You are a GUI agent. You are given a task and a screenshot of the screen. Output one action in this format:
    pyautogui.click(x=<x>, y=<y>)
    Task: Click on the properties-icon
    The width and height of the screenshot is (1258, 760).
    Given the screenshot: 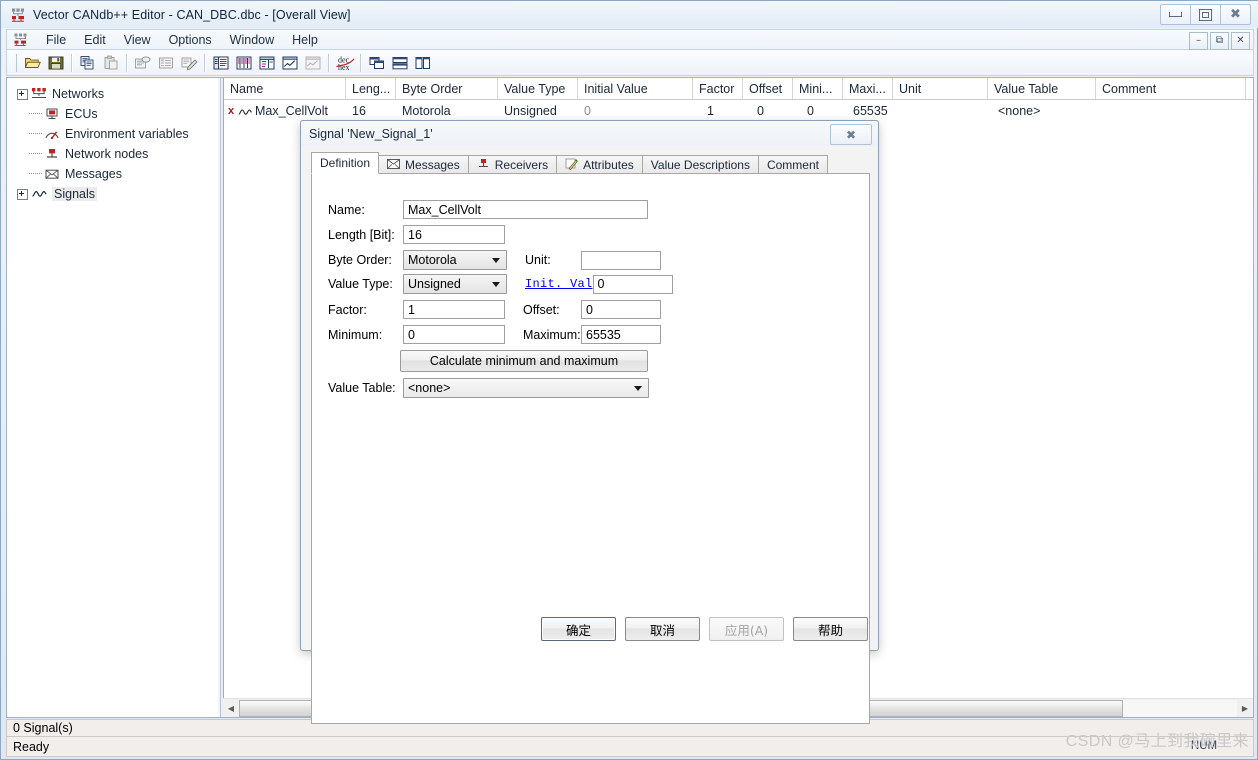 What is the action you would take?
    pyautogui.click(x=165, y=63)
    